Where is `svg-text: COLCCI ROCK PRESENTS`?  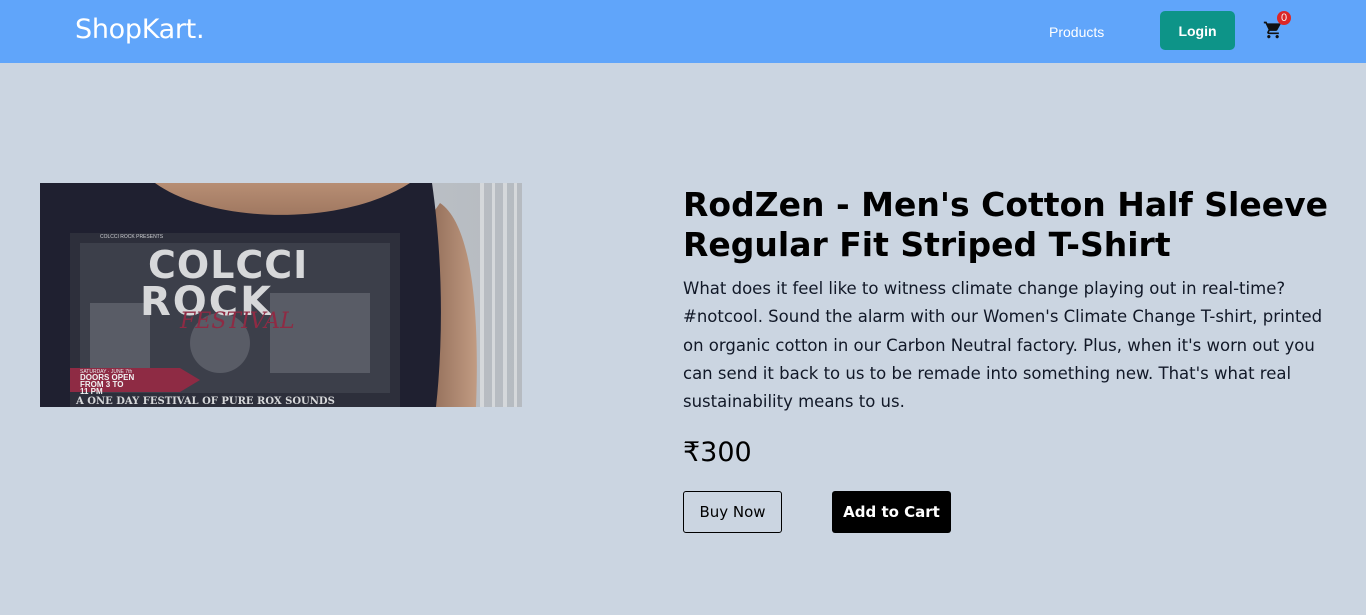
svg-text: COLCCI ROCK PRESENTS is located at coordinates (132, 237).